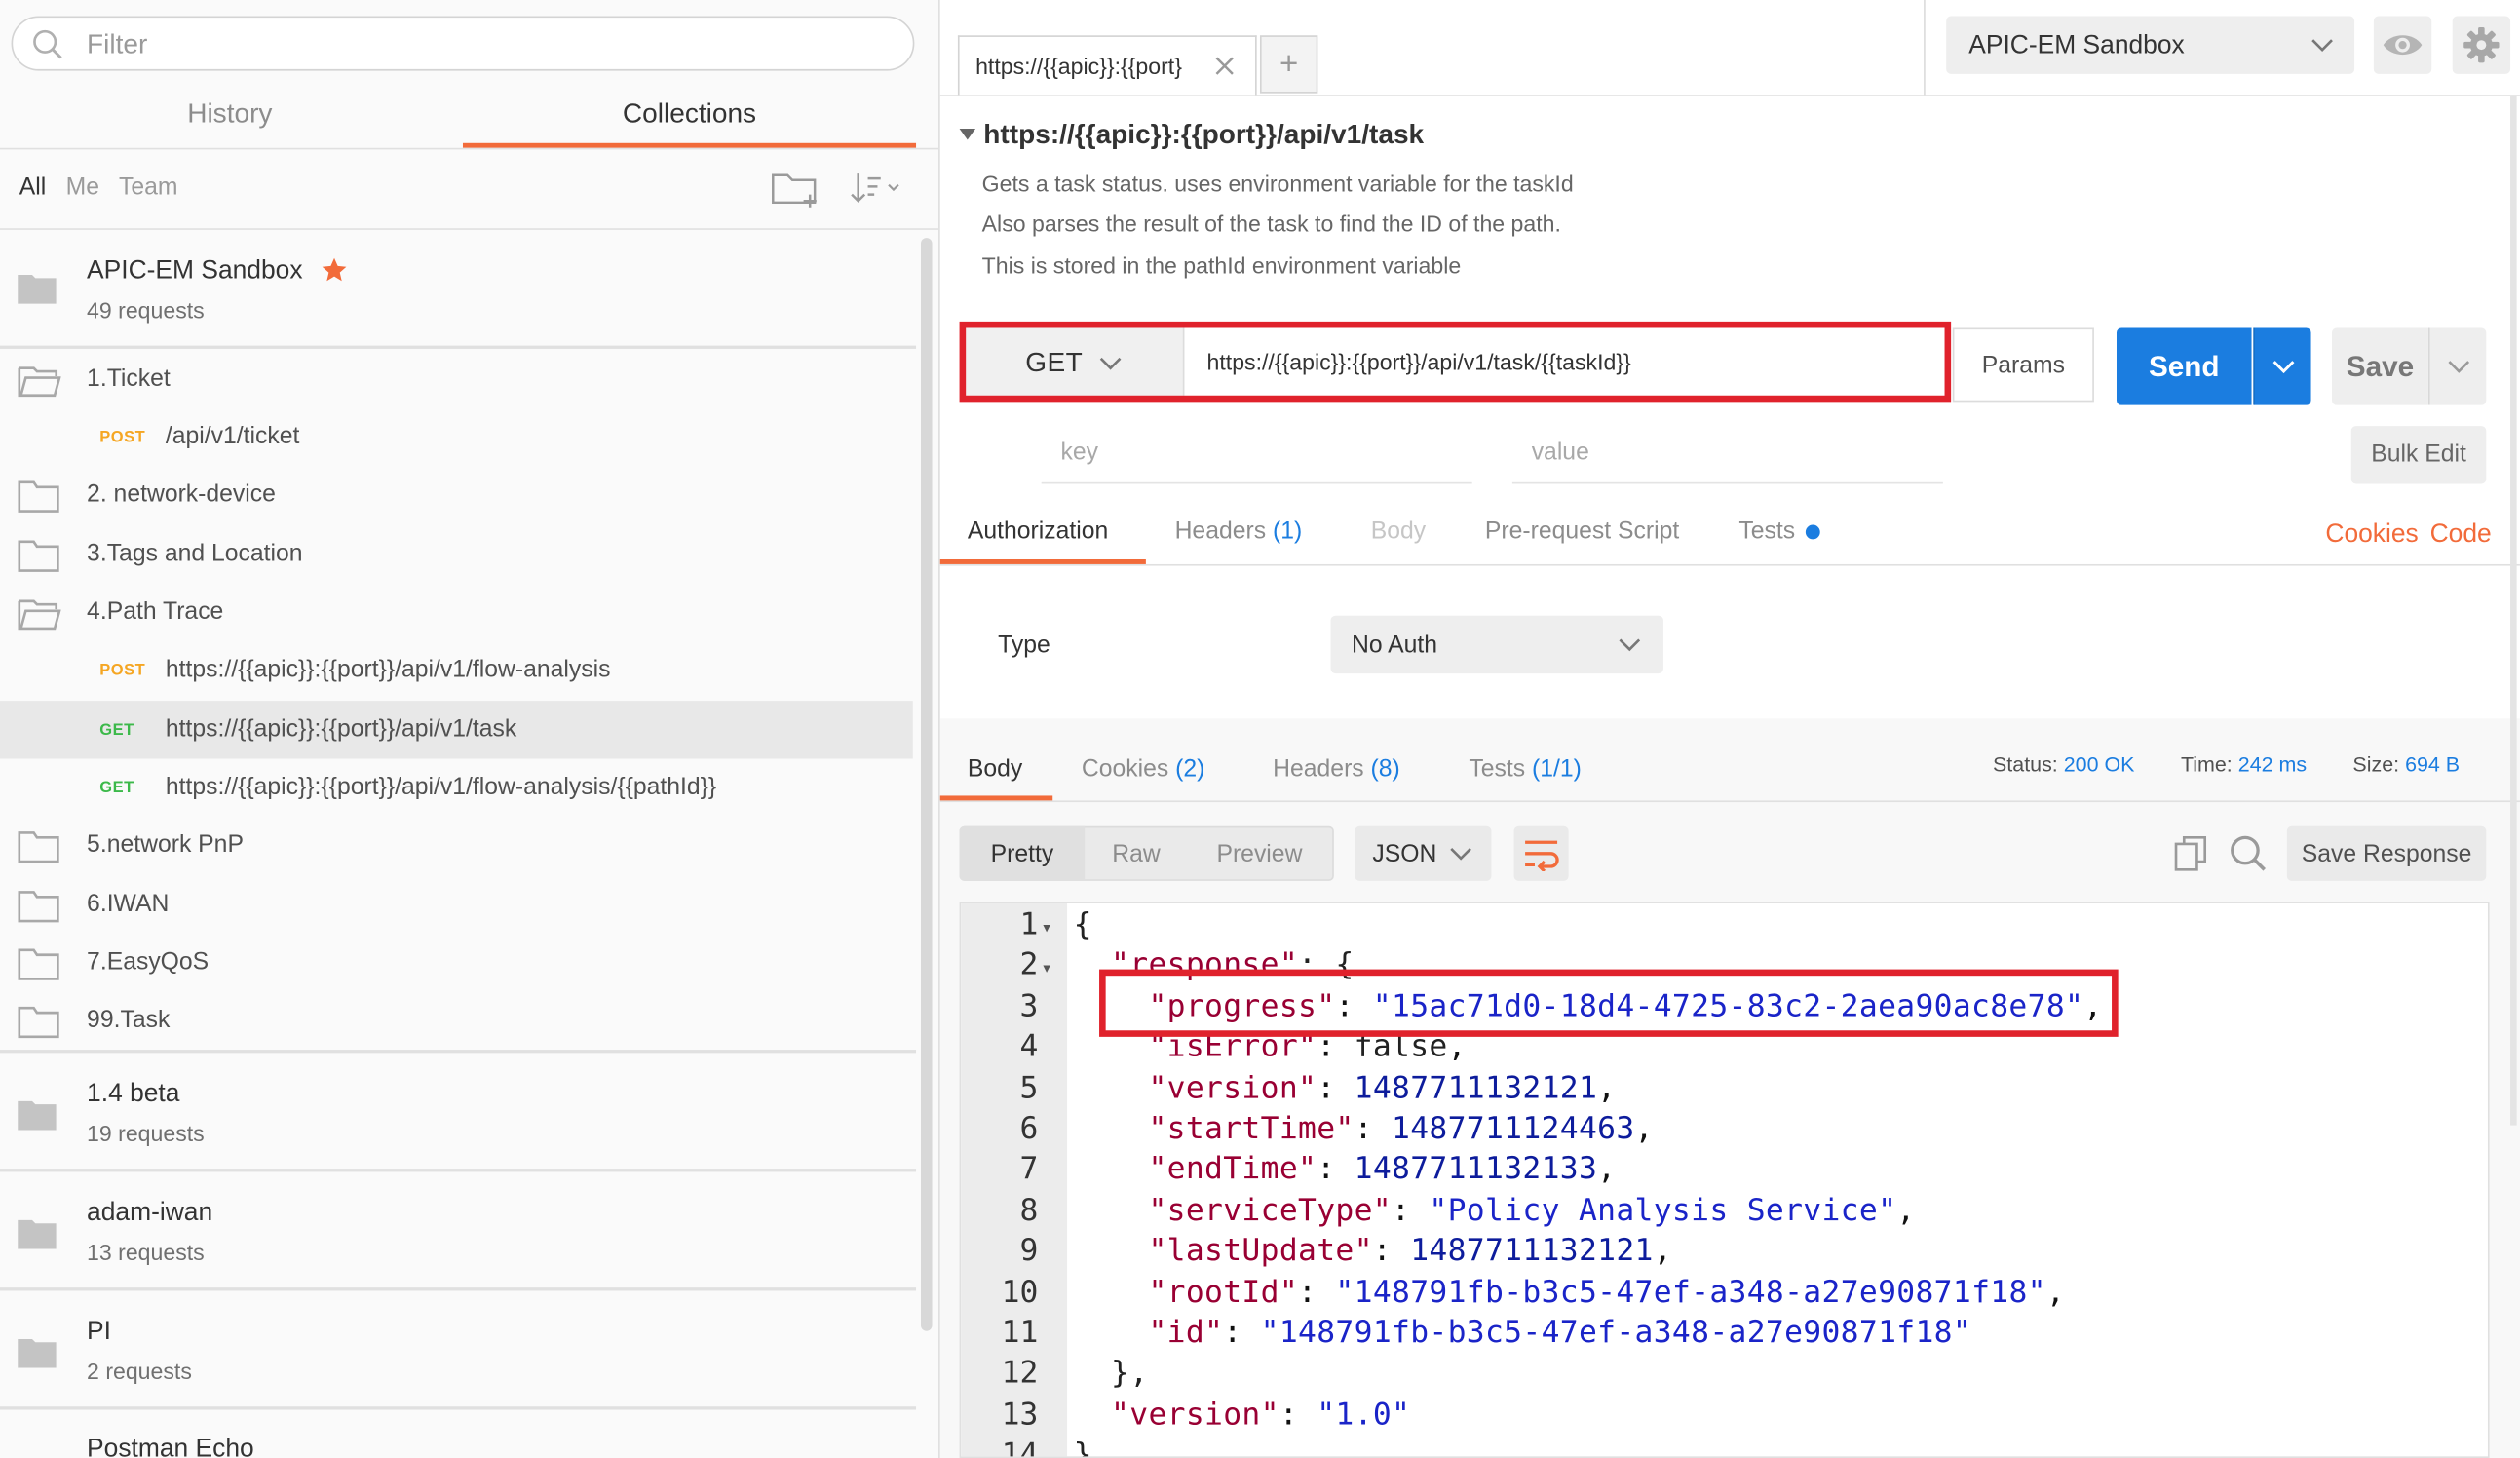 The width and height of the screenshot is (2520, 1458). What do you see at coordinates (458, 1229) in the screenshot?
I see `collection-adam-iwan: adam-iwan 13 requests` at bounding box center [458, 1229].